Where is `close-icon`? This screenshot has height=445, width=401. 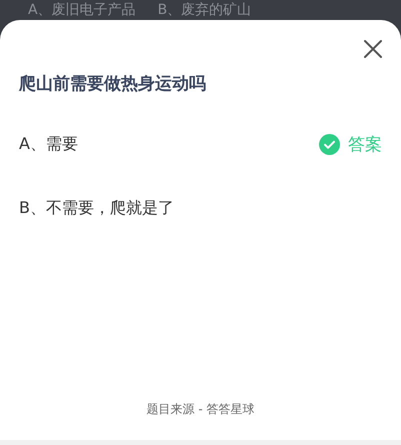
close-icon is located at coordinates (373, 49).